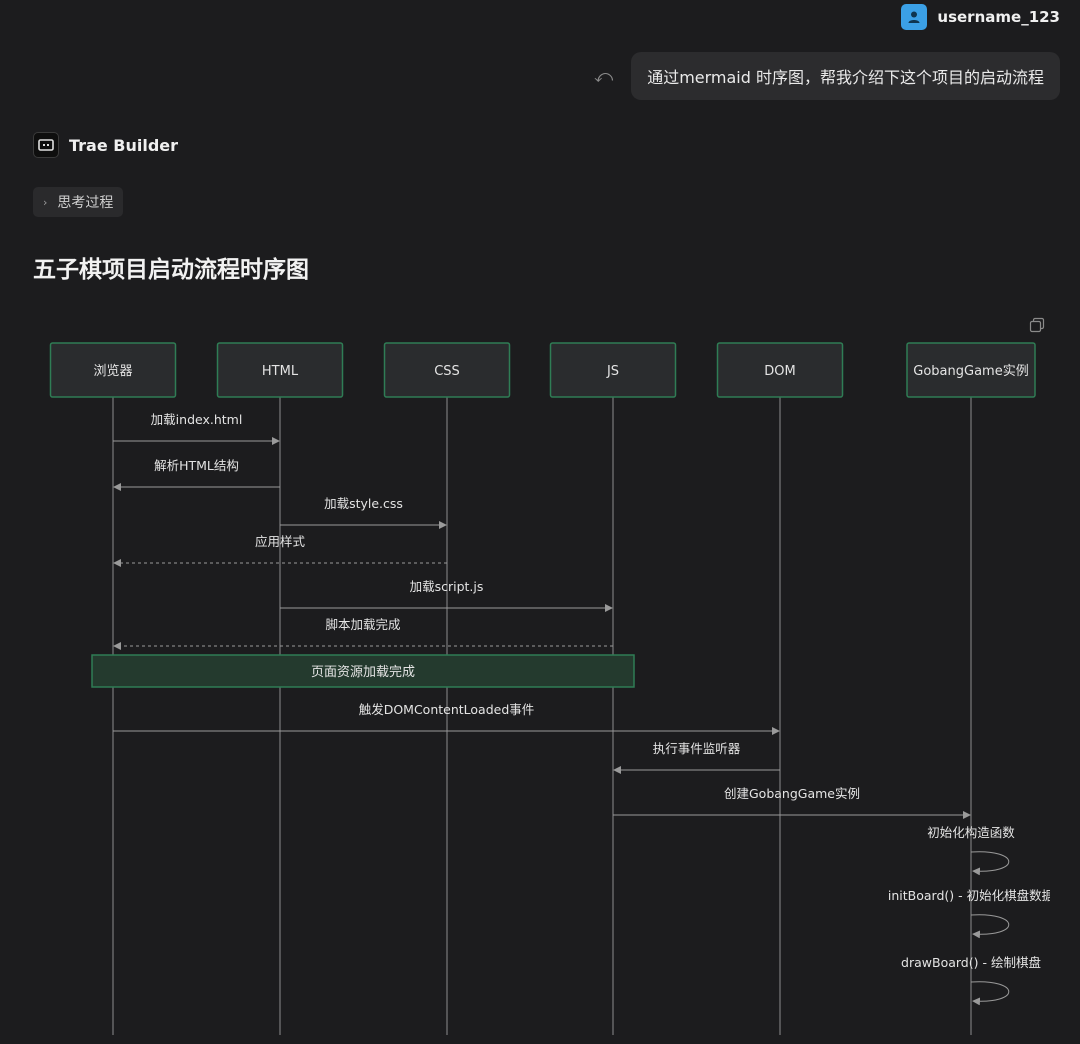  Describe the element at coordinates (280, 541) in the screenshot. I see `message-label: 应用样式` at that location.